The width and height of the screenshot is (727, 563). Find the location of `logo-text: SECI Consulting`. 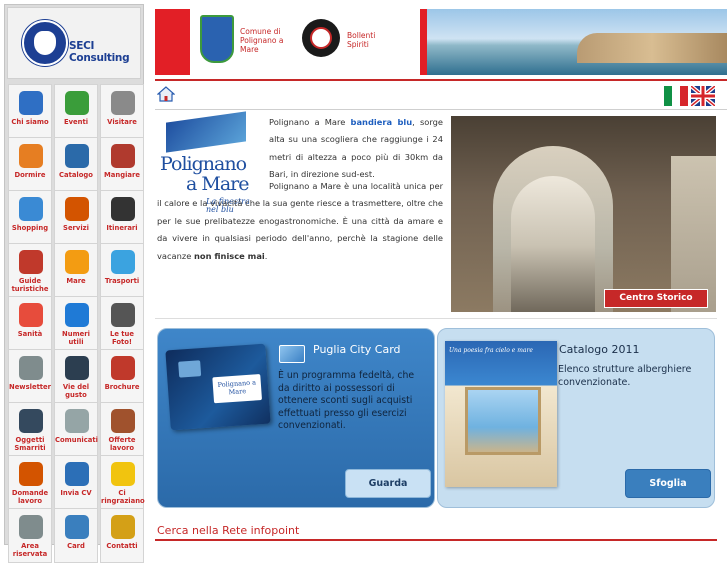

logo-text: SECI Consulting is located at coordinates (99, 52).